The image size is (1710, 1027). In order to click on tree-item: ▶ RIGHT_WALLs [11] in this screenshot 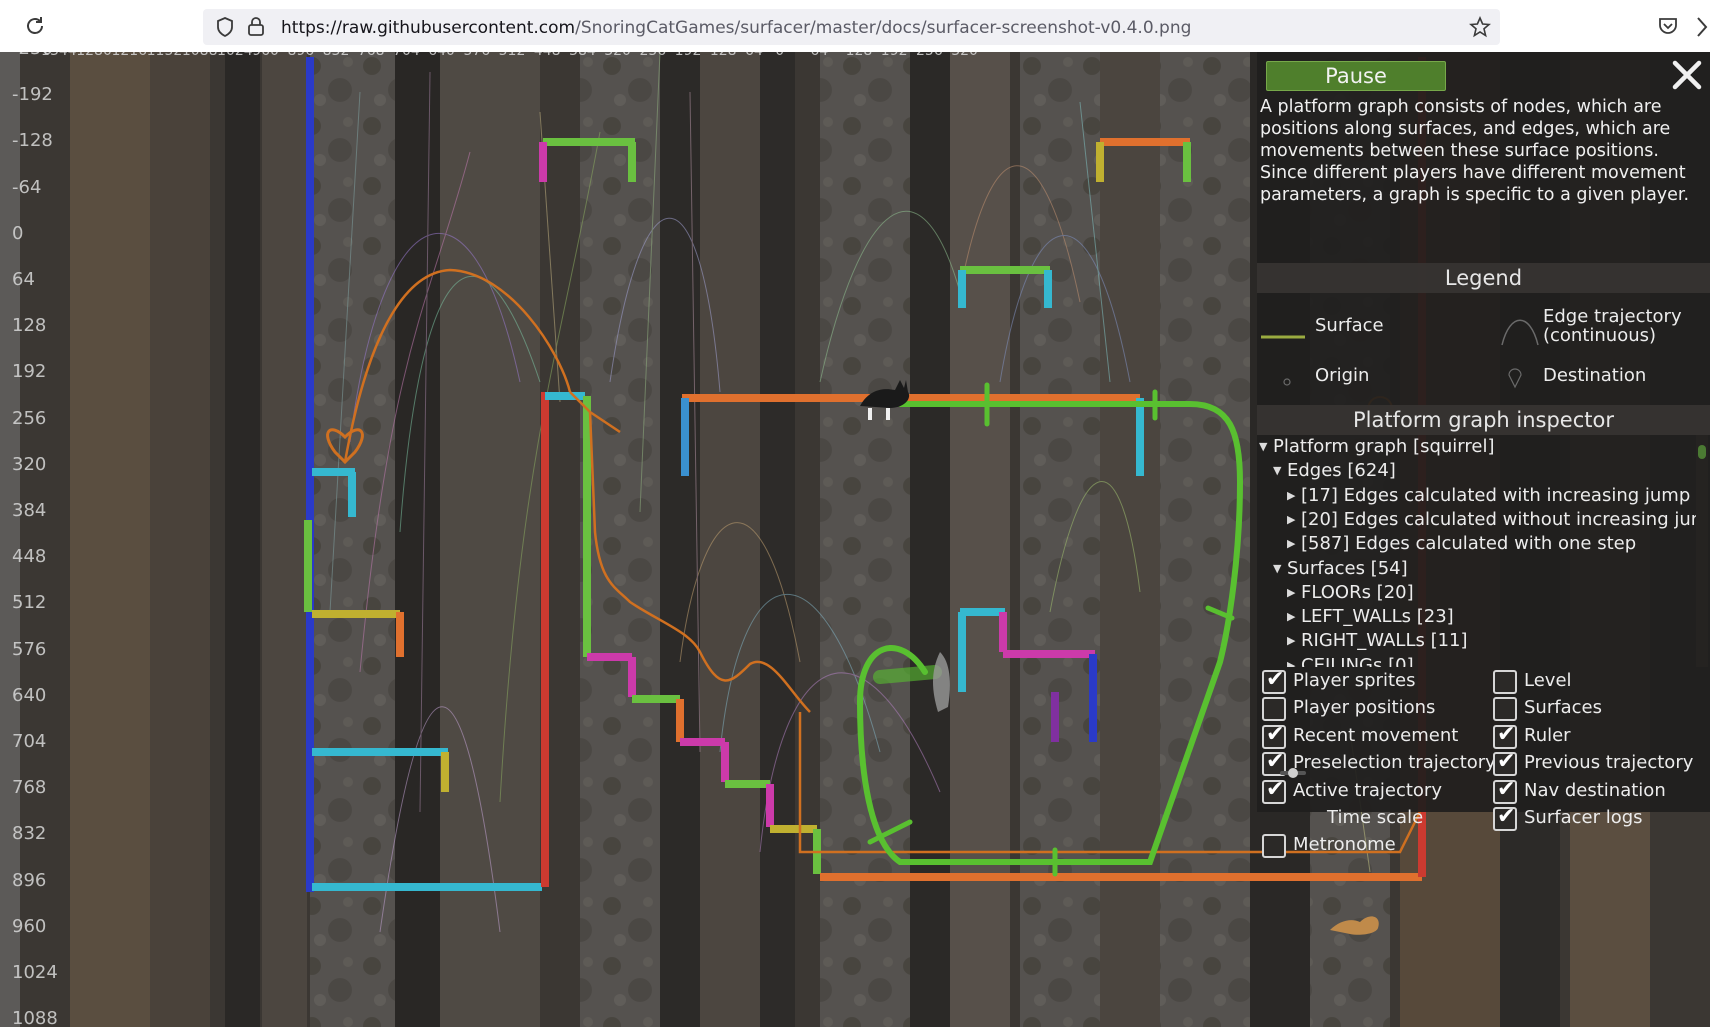, I will do `click(1377, 641)`.